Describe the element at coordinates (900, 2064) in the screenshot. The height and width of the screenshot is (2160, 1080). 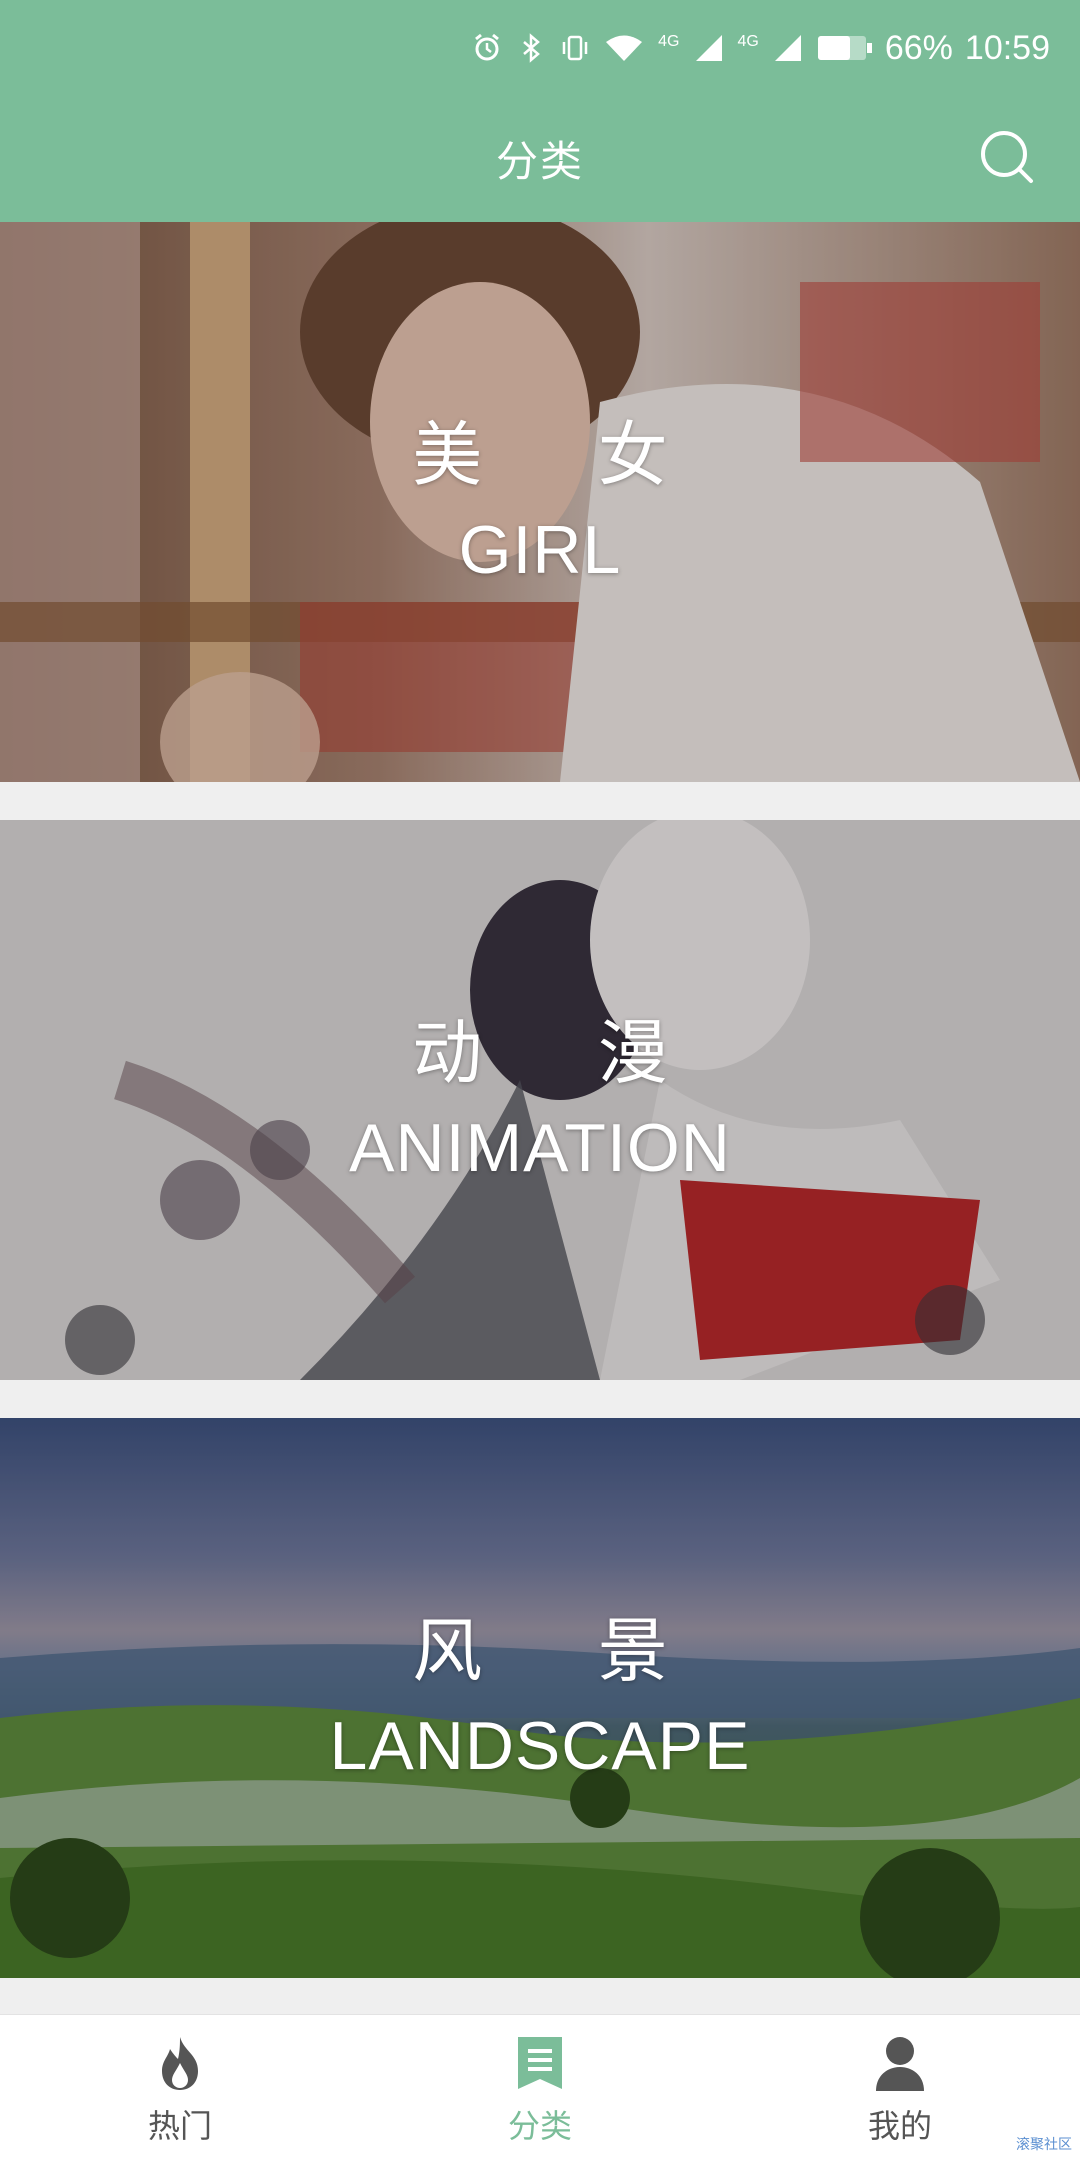
I see `person-icon` at that location.